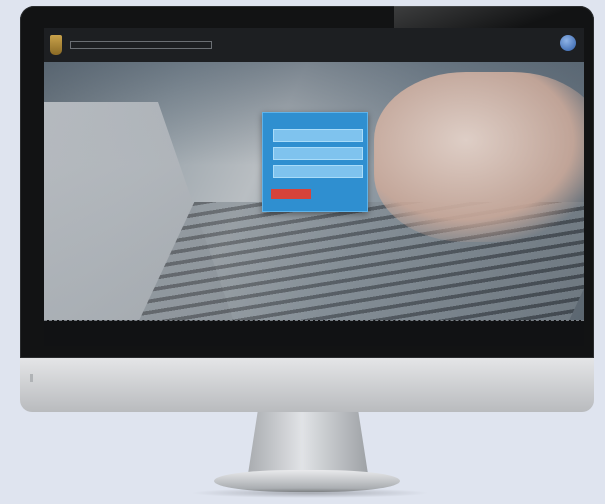  What do you see at coordinates (310, 493) in the screenshot?
I see `stand-shadow` at bounding box center [310, 493].